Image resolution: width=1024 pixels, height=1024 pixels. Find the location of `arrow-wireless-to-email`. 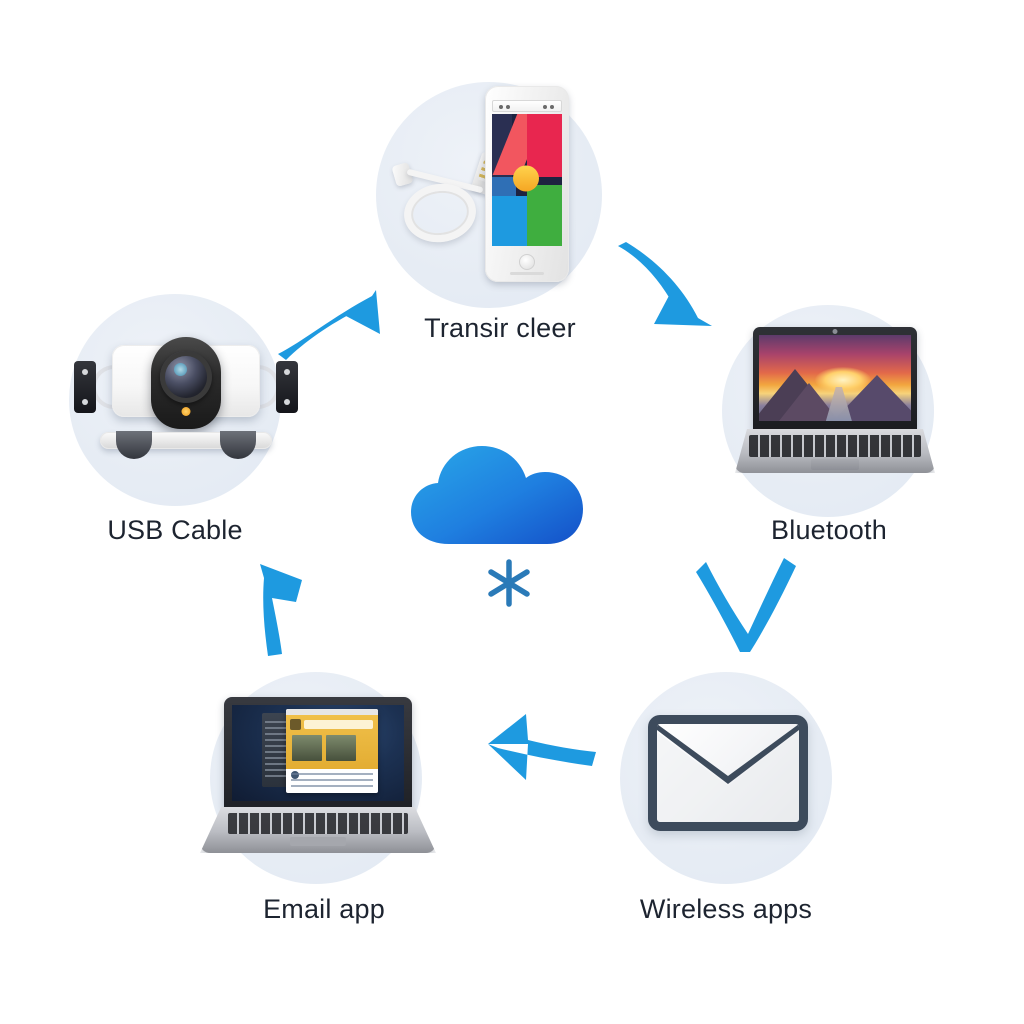

arrow-wireless-to-email is located at coordinates (542, 747).